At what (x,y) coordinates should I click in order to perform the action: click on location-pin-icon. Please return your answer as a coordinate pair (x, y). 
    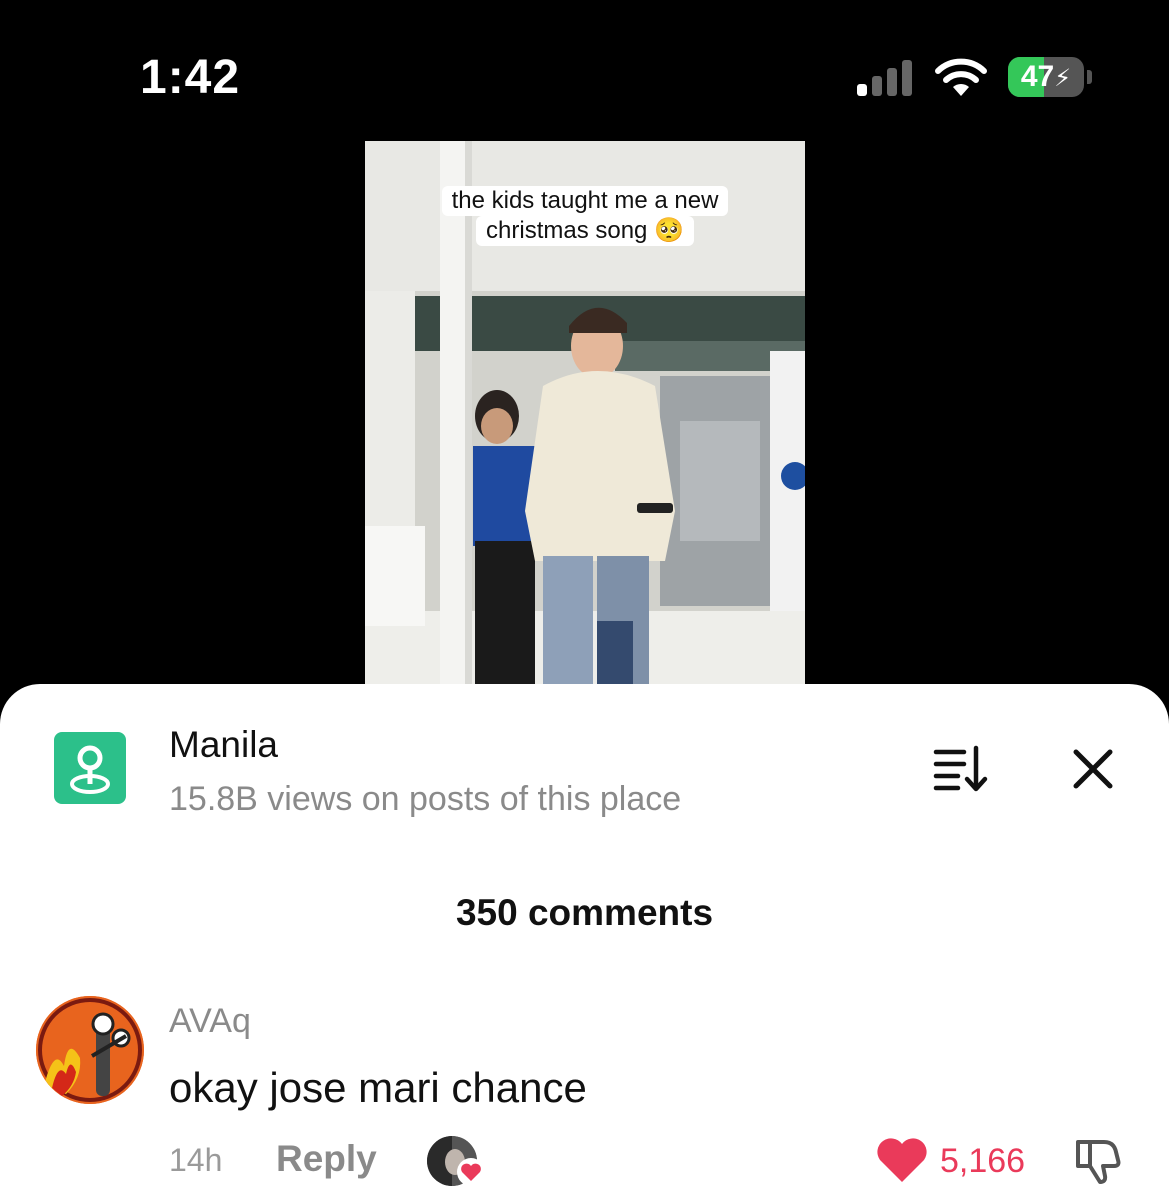
    Looking at the image, I should click on (90, 768).